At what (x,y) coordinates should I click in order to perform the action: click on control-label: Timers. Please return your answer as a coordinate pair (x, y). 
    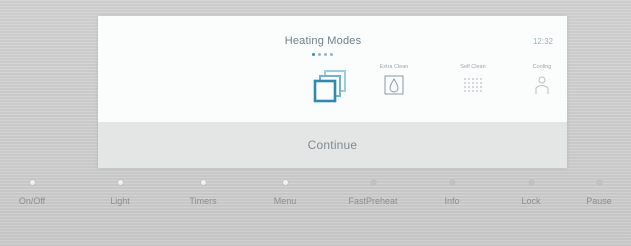
    Looking at the image, I should click on (203, 201).